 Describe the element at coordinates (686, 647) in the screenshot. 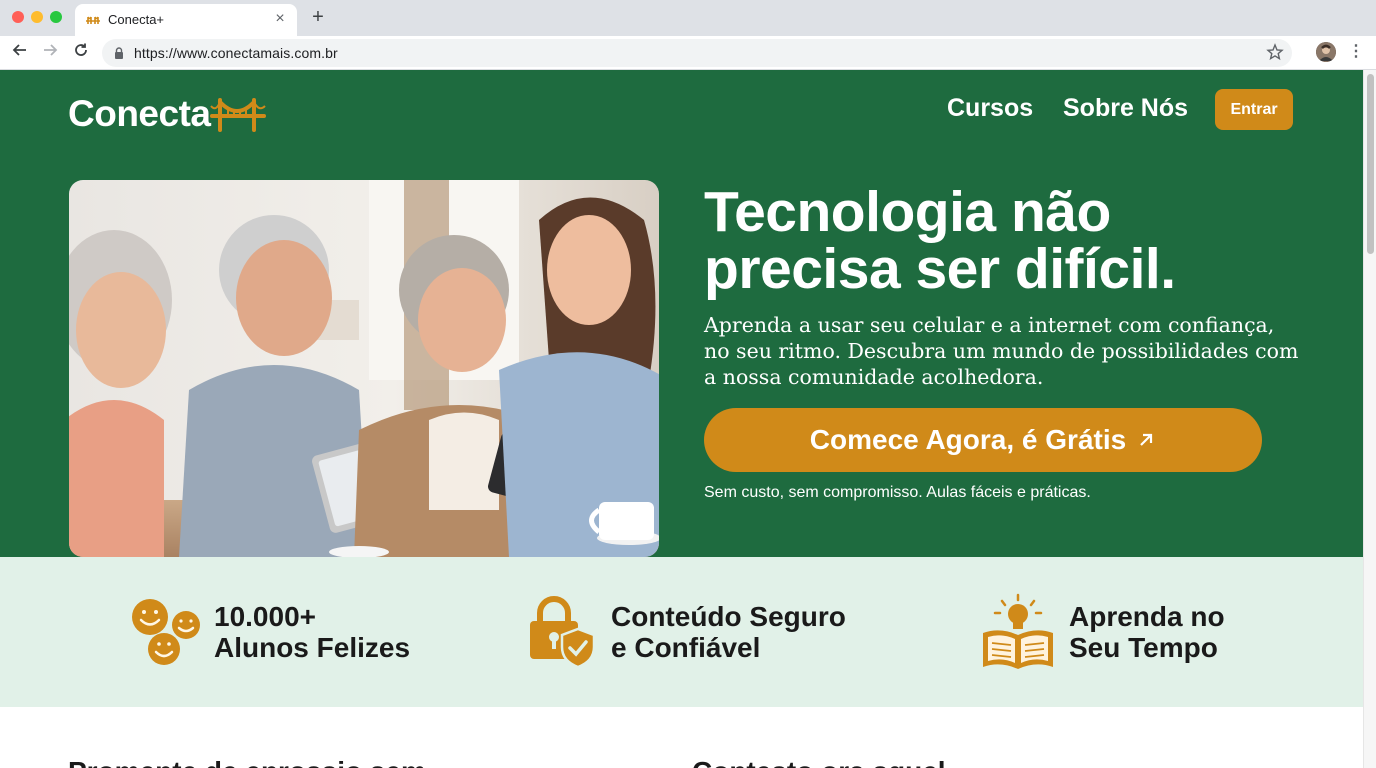

I see `feature-line2: e Confiável` at that location.